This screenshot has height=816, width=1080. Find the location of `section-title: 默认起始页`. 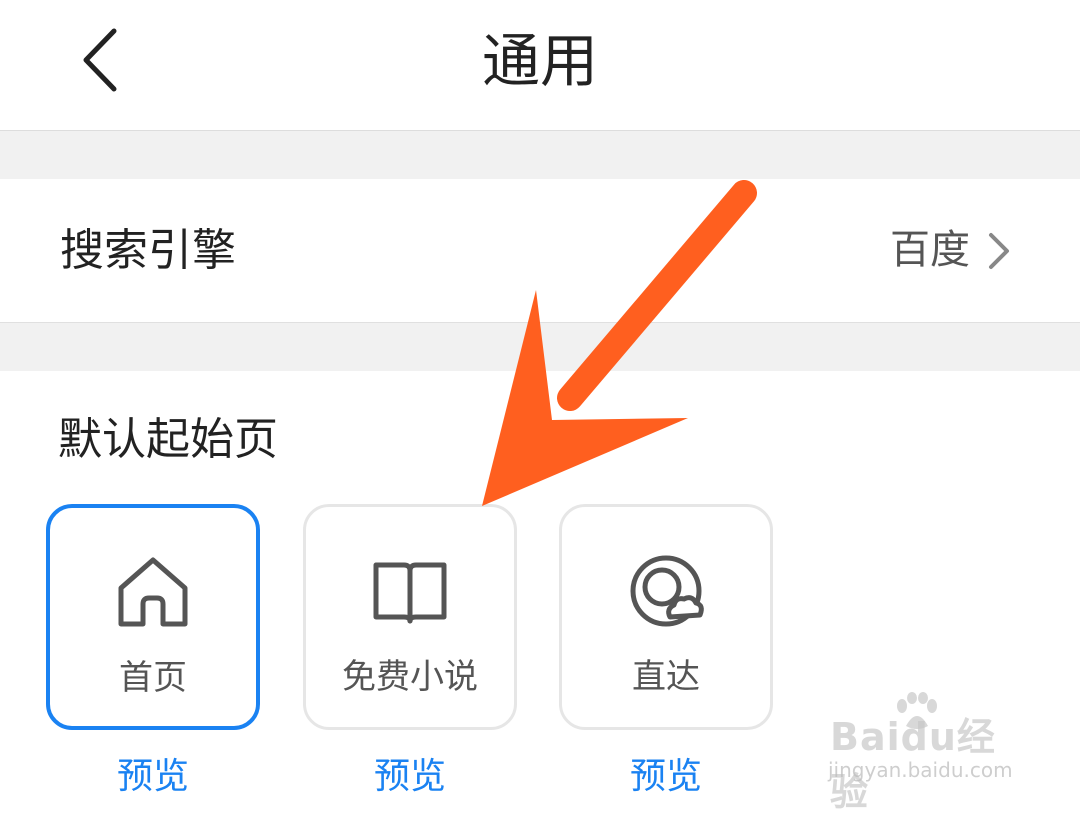

section-title: 默认起始页 is located at coordinates (168, 439).